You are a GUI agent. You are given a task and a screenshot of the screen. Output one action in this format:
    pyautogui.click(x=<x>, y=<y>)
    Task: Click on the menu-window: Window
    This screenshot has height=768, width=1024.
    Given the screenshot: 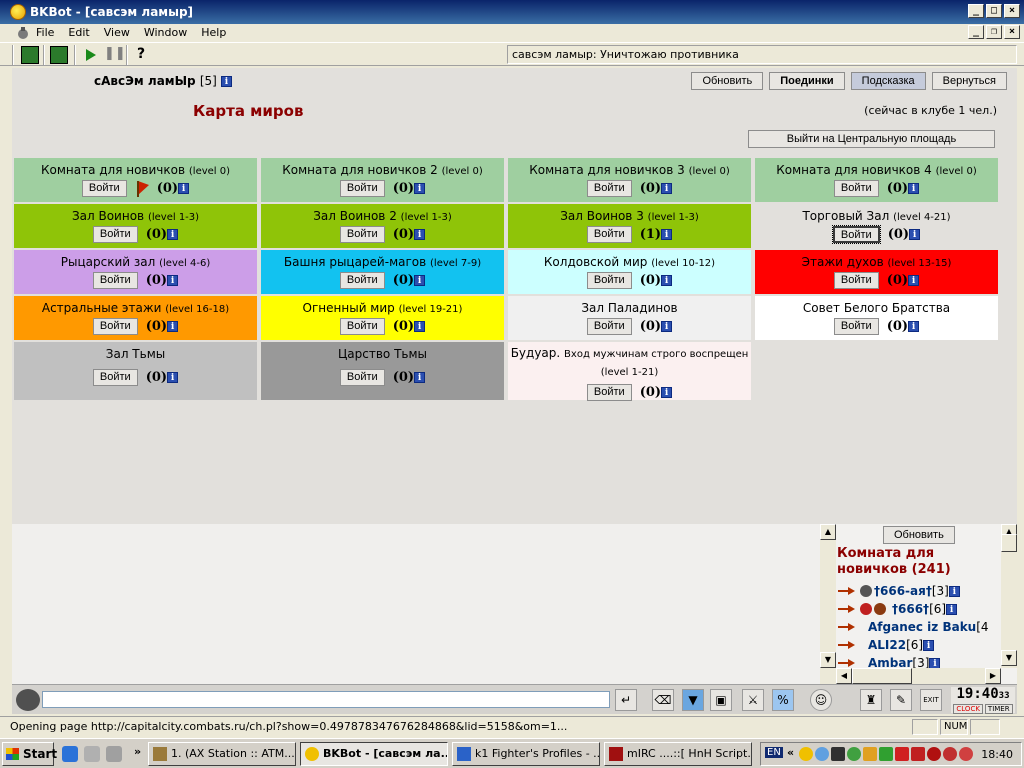 What is the action you would take?
    pyautogui.click(x=165, y=32)
    